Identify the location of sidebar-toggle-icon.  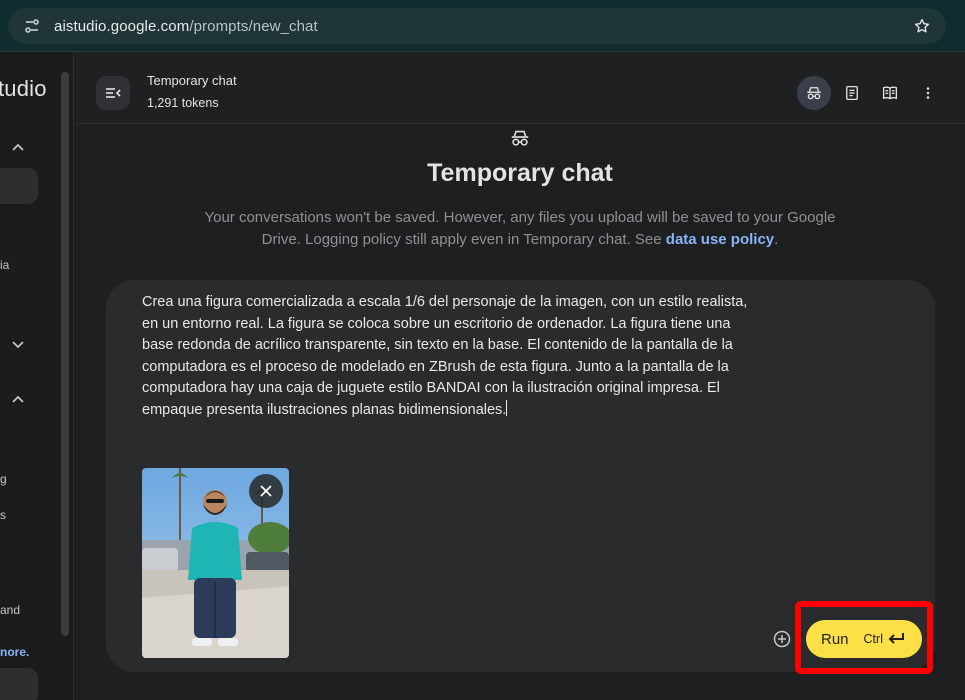
(113, 93).